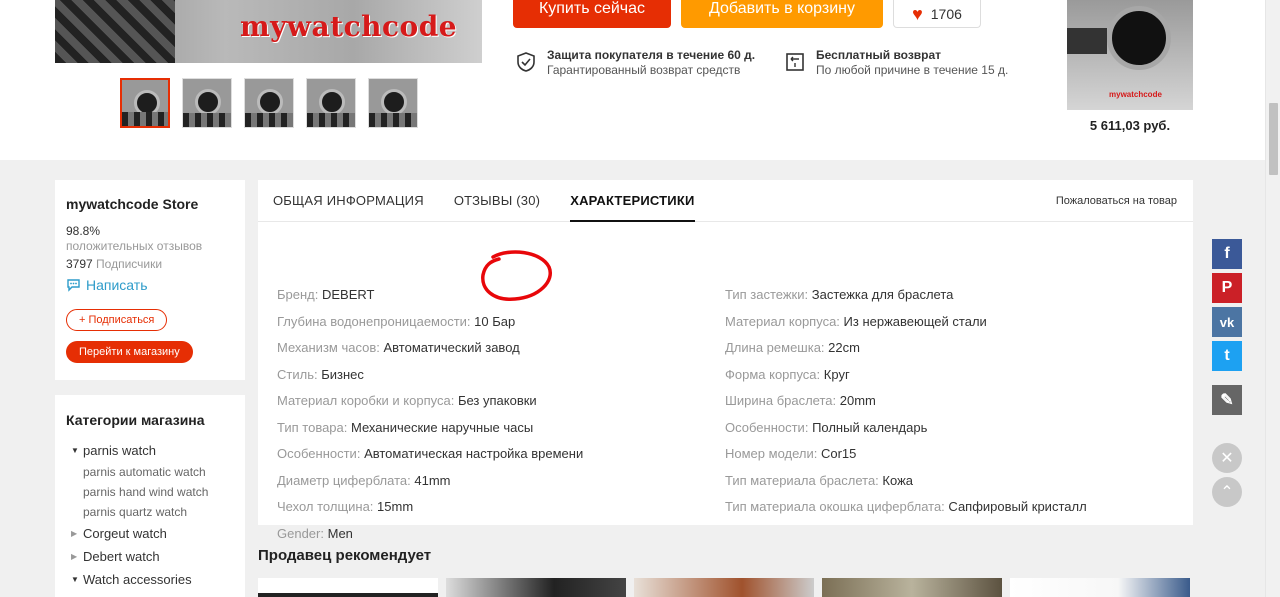 The image size is (1280, 597). Describe the element at coordinates (150, 285) in the screenshot. I see `write-seller-link: Написать` at that location.